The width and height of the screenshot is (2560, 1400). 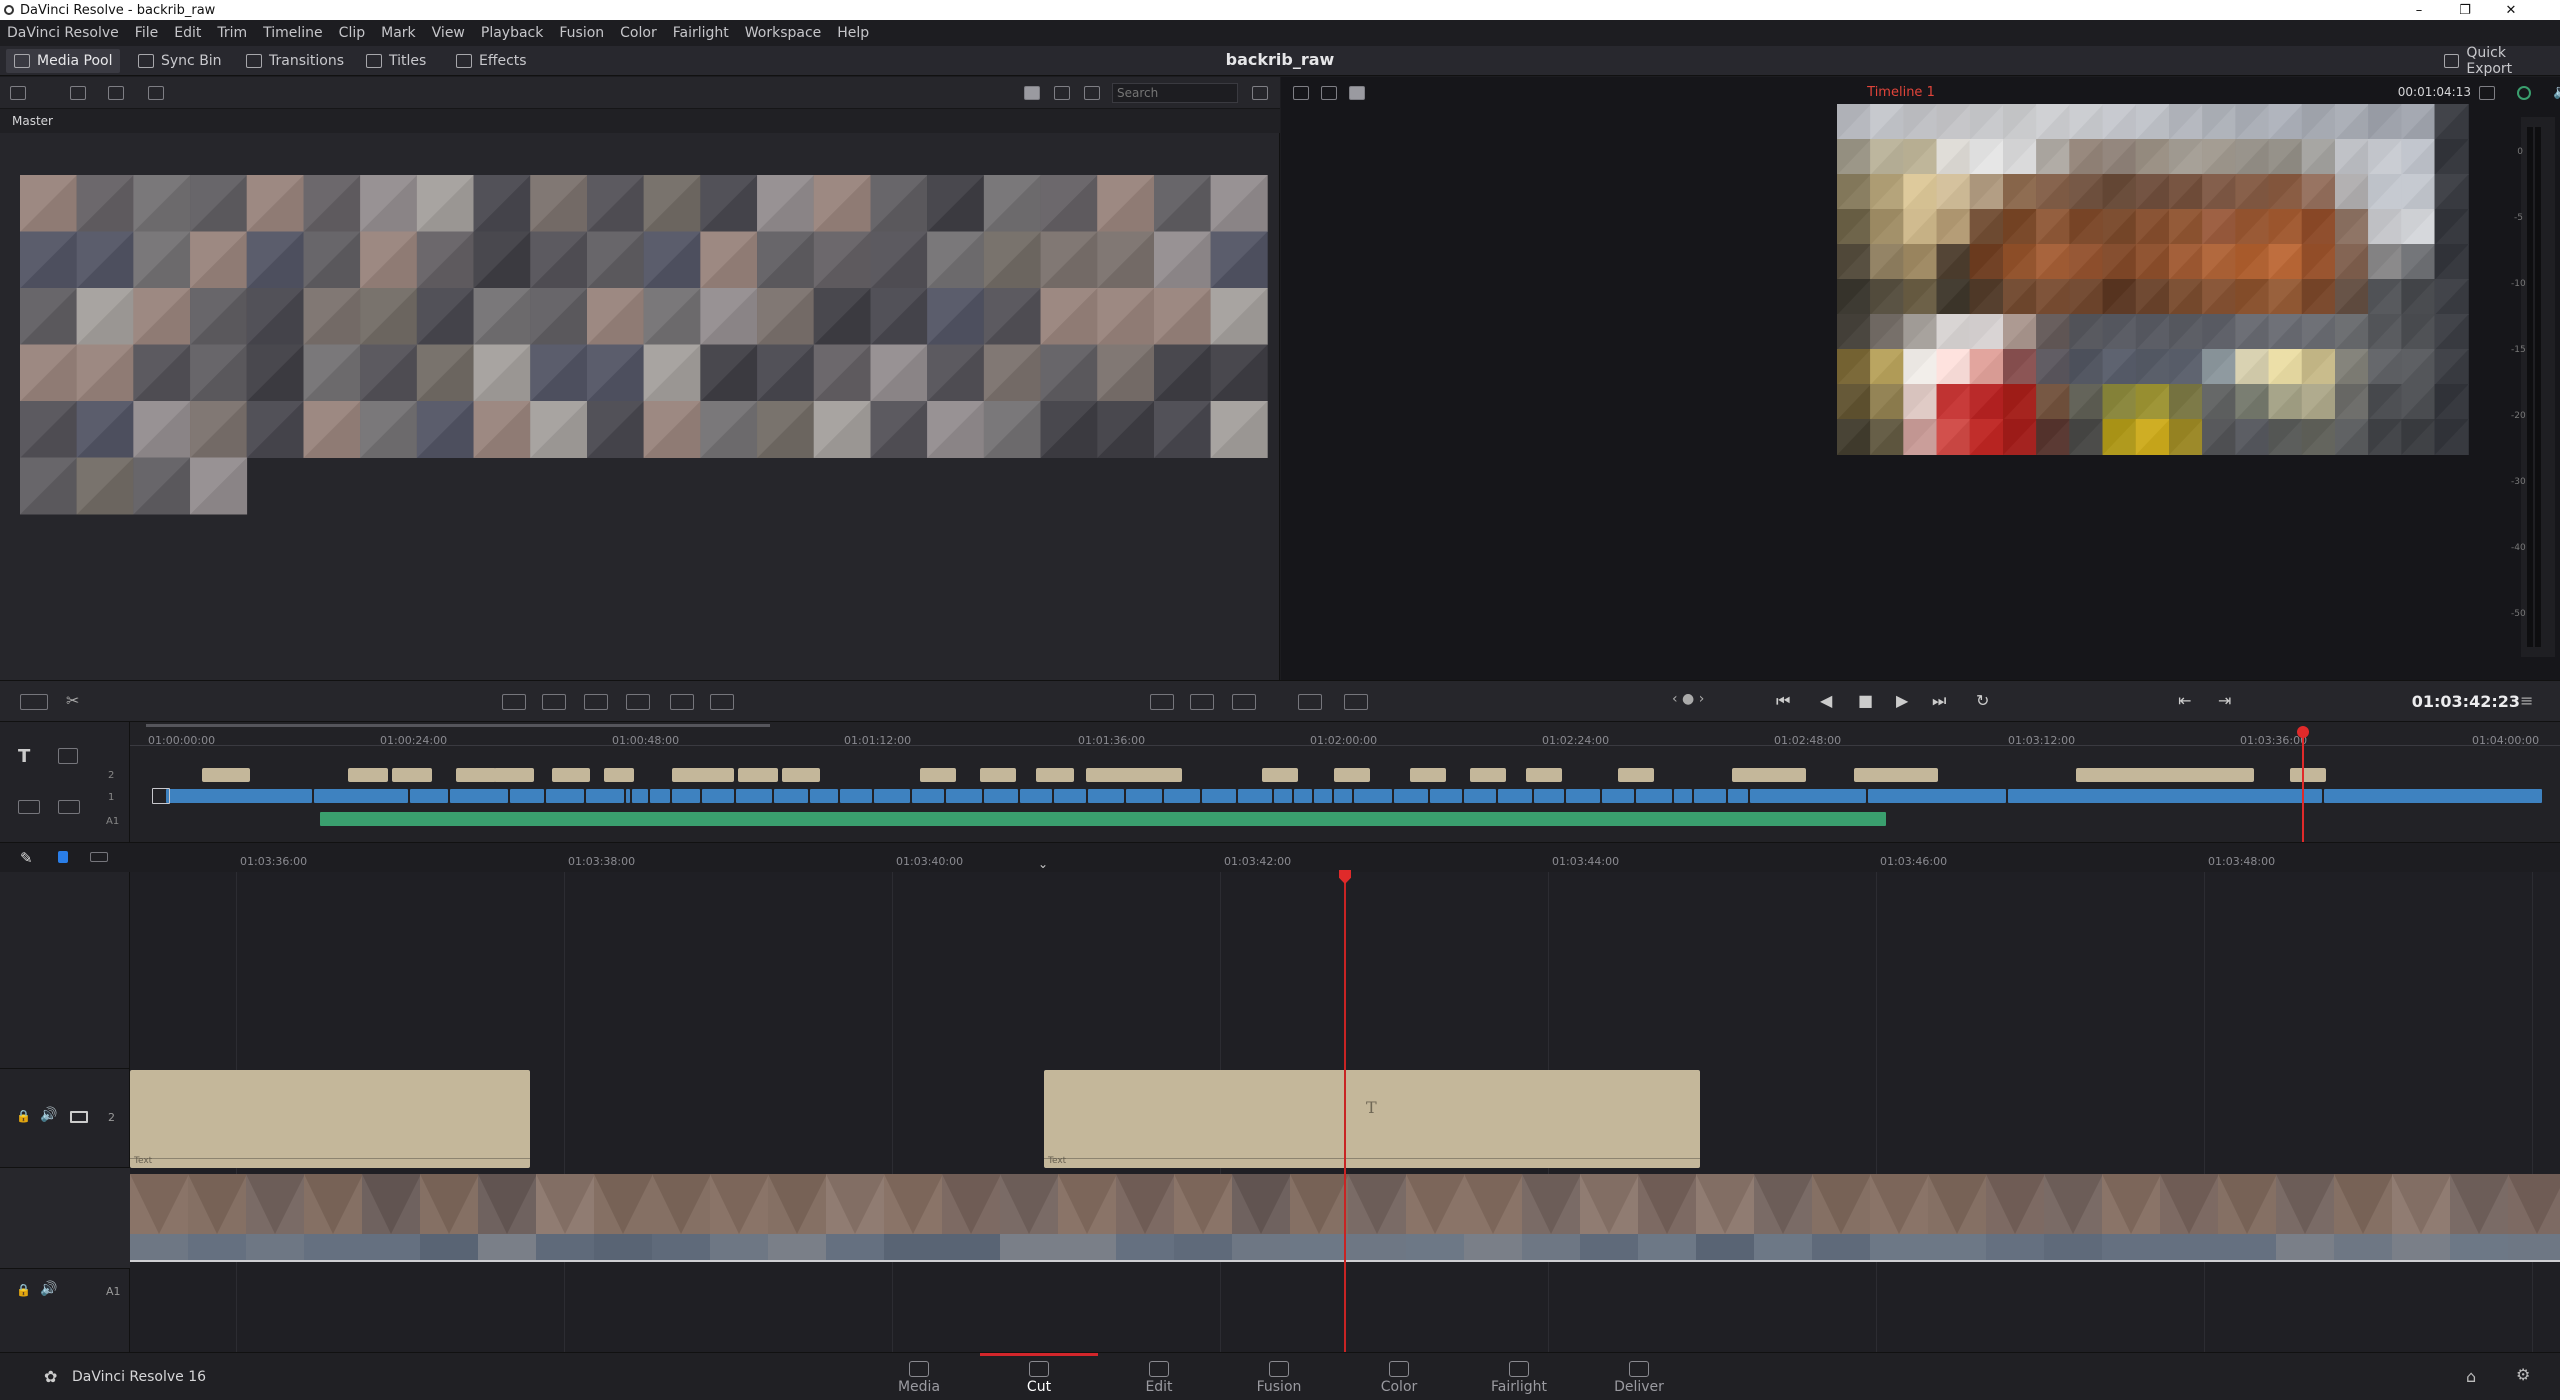 What do you see at coordinates (72, 700) in the screenshot?
I see `scissors-icon: ✂` at bounding box center [72, 700].